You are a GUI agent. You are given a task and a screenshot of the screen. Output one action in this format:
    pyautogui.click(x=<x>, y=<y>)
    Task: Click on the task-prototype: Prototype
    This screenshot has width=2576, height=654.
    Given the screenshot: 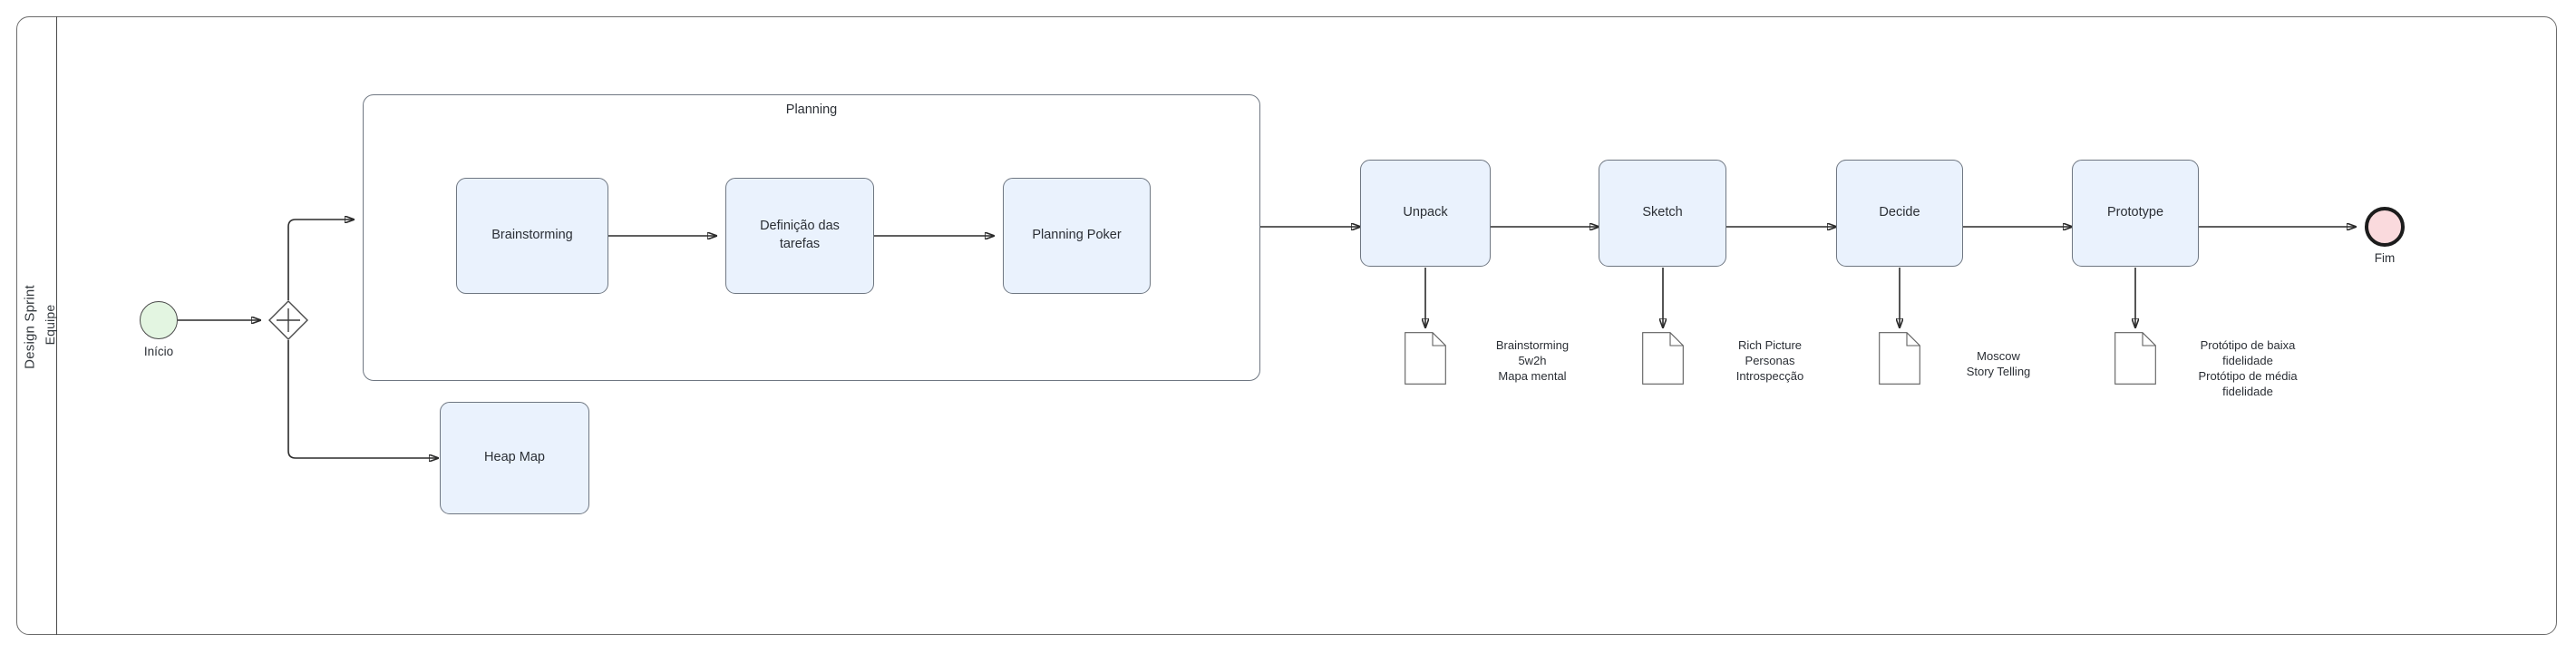 What is the action you would take?
    pyautogui.click(x=2135, y=214)
    